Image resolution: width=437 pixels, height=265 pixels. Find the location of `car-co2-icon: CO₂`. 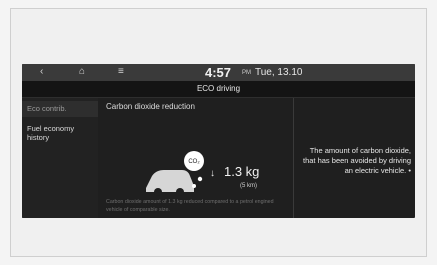

car-co2-icon: CO₂ is located at coordinates (175, 173).